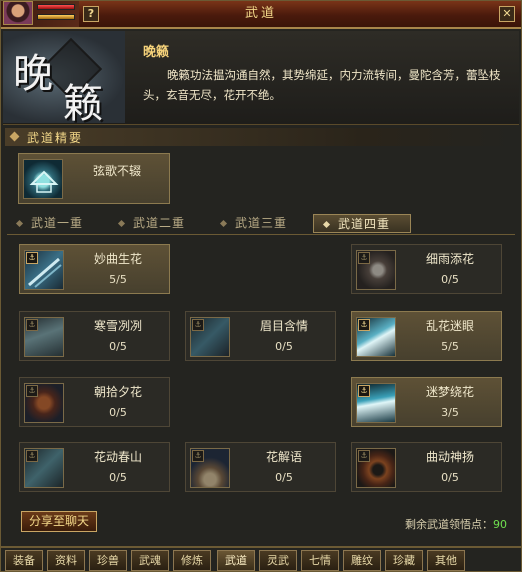 Image resolution: width=522 pixels, height=572 pixels. What do you see at coordinates (158, 223) in the screenshot?
I see `tab-tier-2: 武道二重` at bounding box center [158, 223].